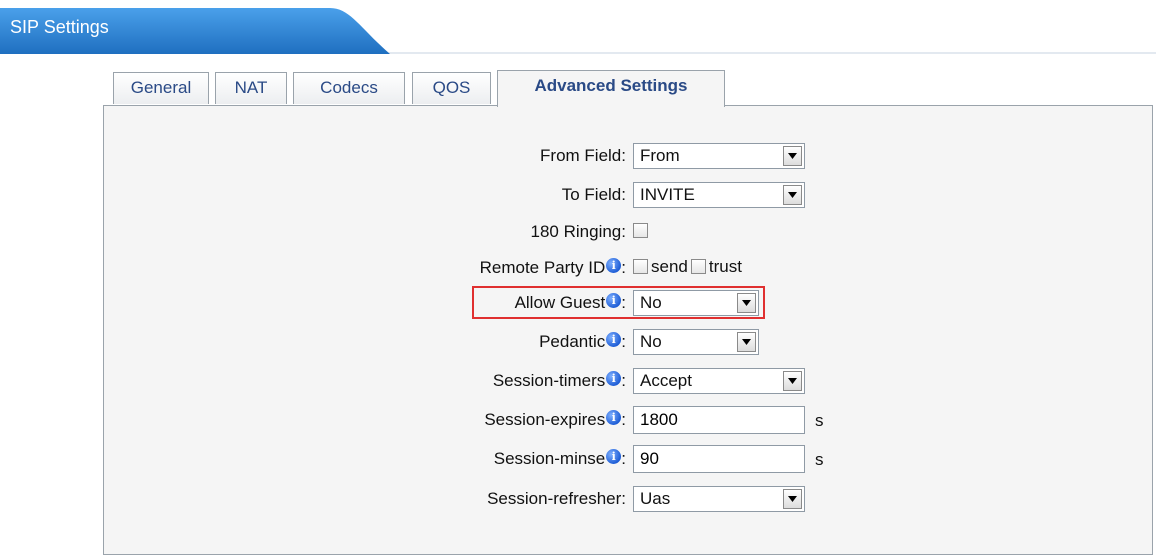 This screenshot has height=555, width=1156. Describe the element at coordinates (549, 380) in the screenshot. I see `session-timers-label: Session-timers` at that location.